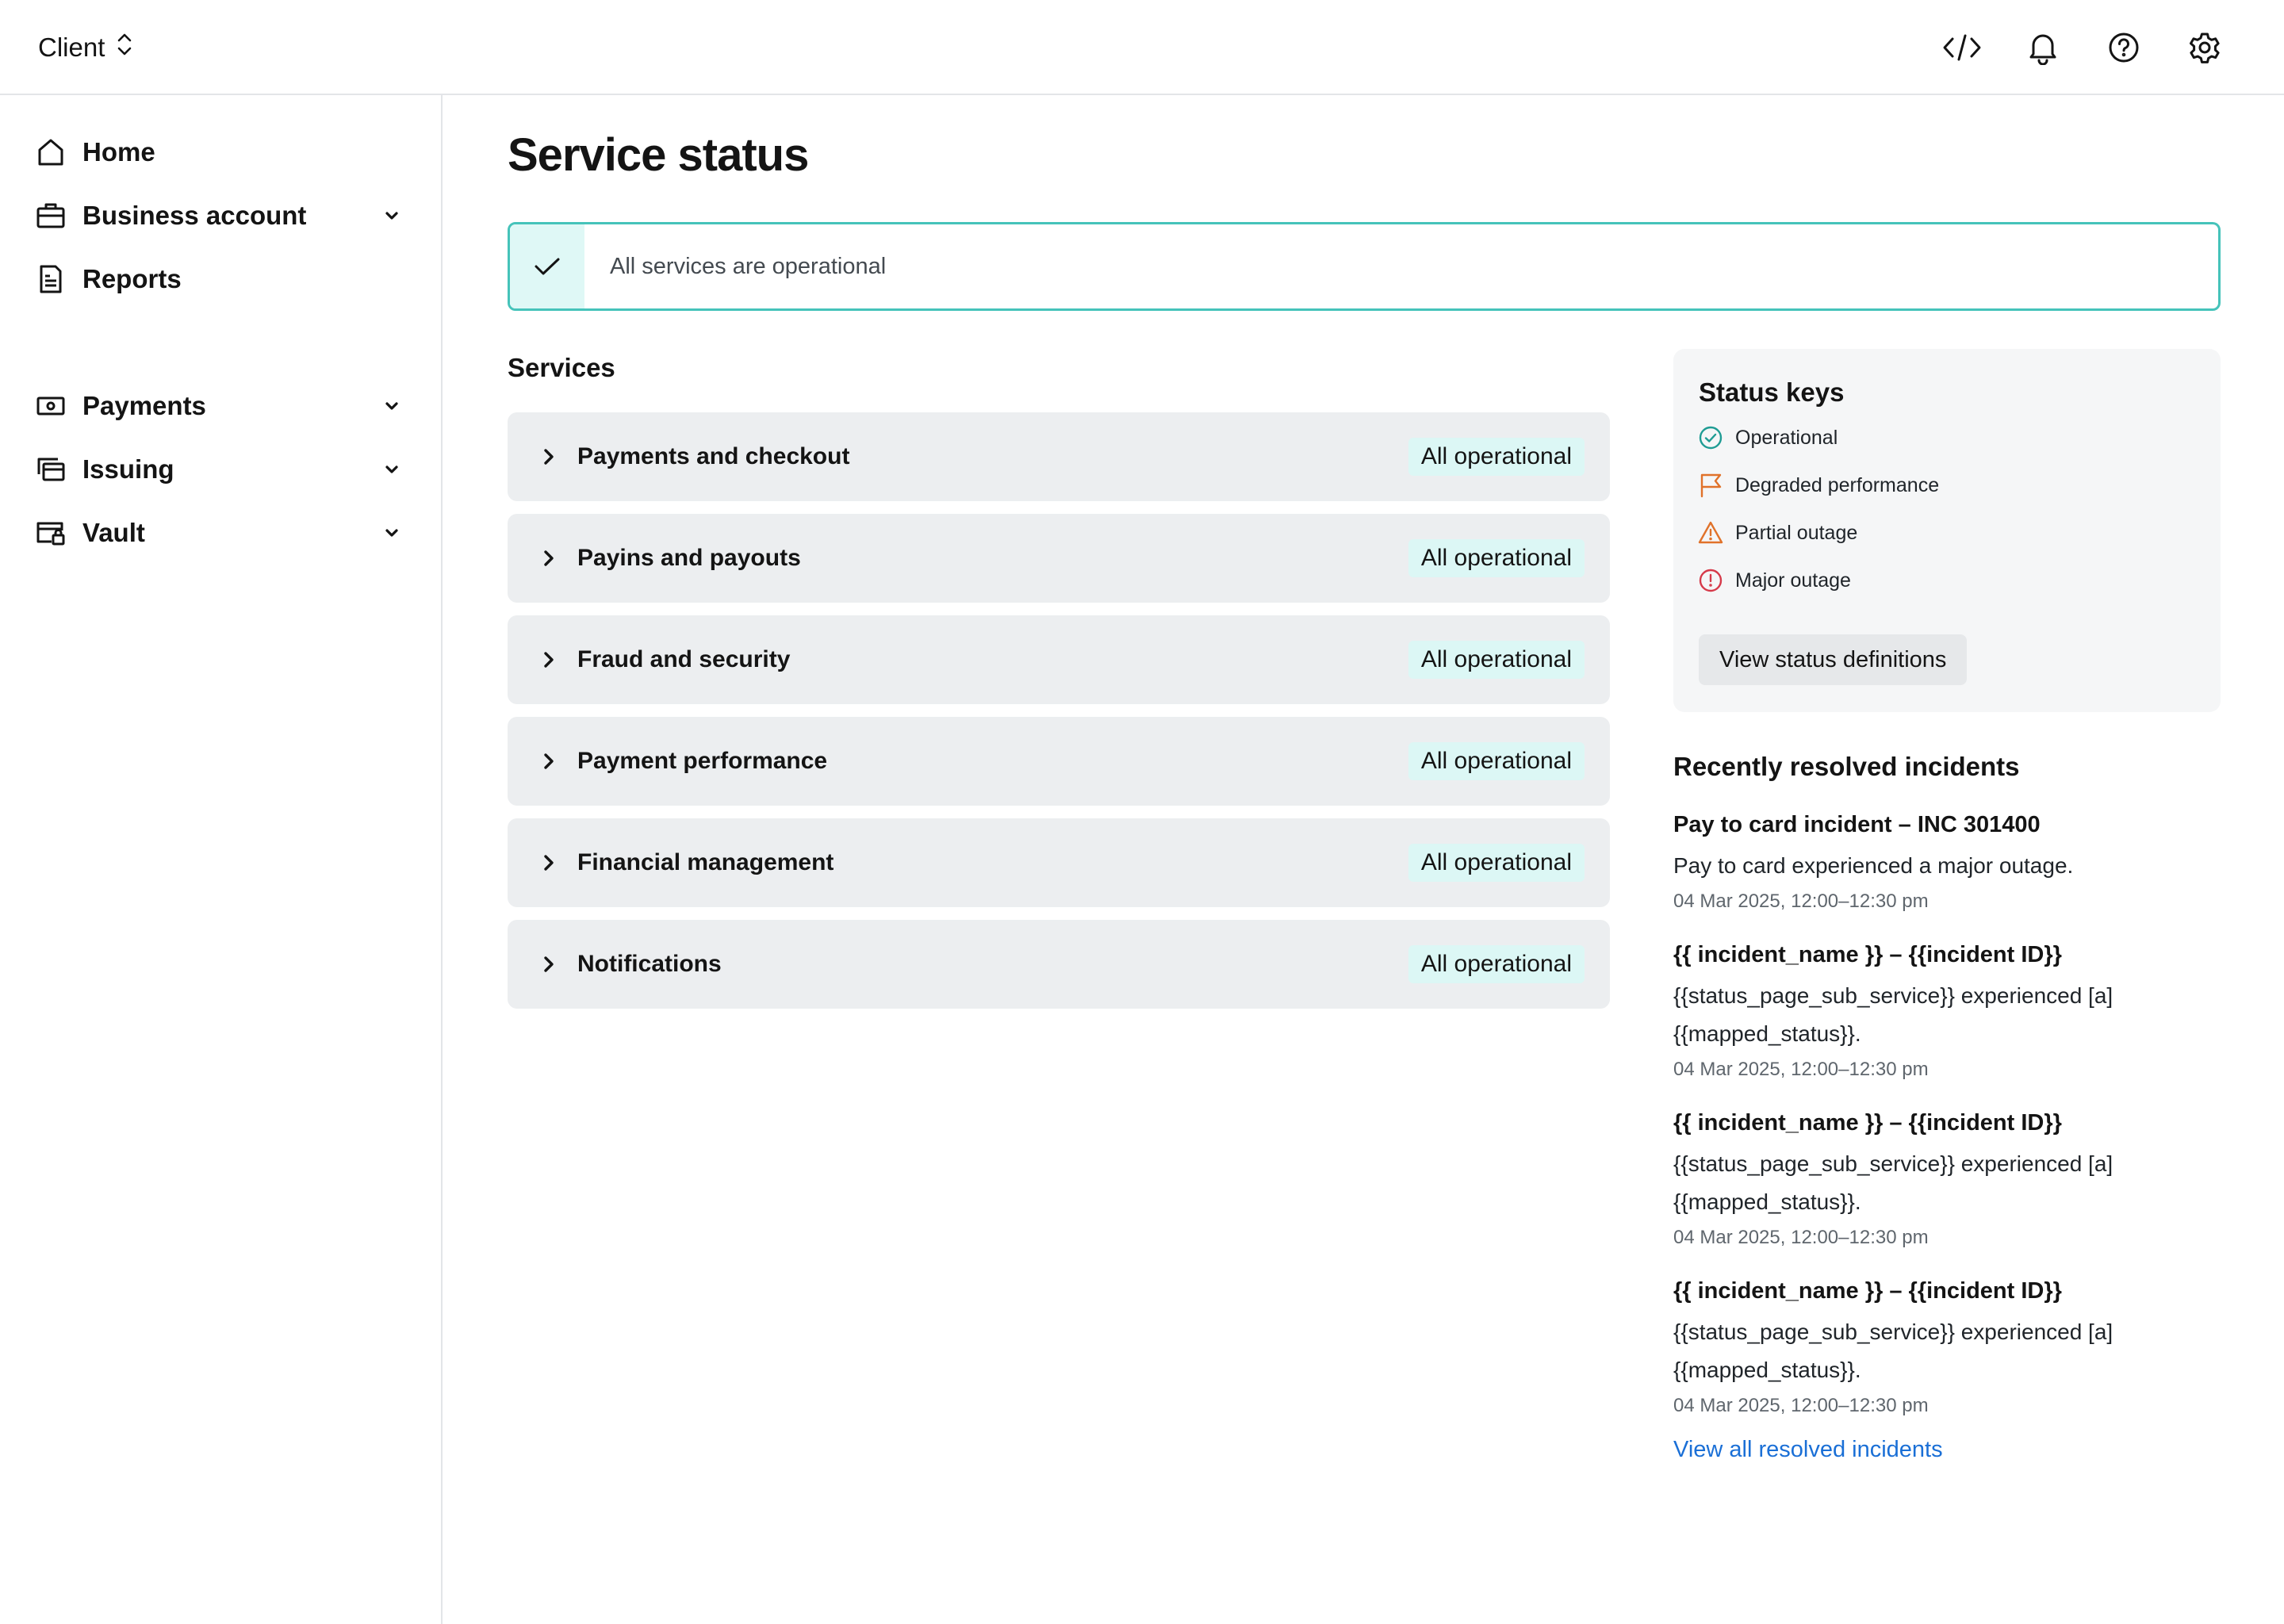 This screenshot has height=1624, width=2284. What do you see at coordinates (1710, 532) in the screenshot?
I see `warning-icon` at bounding box center [1710, 532].